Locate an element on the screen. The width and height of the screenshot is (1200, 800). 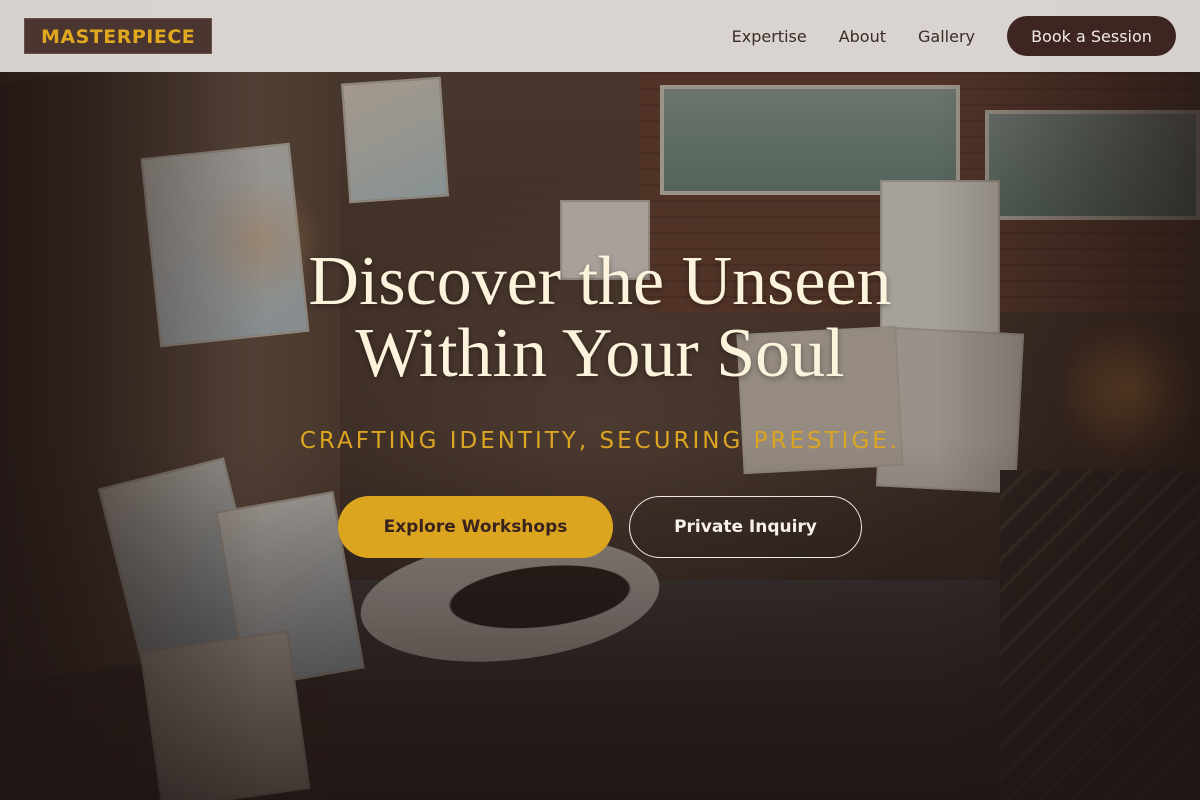
hero-cta-group: Explore Workshops Private Inquiry is located at coordinates (600, 527).